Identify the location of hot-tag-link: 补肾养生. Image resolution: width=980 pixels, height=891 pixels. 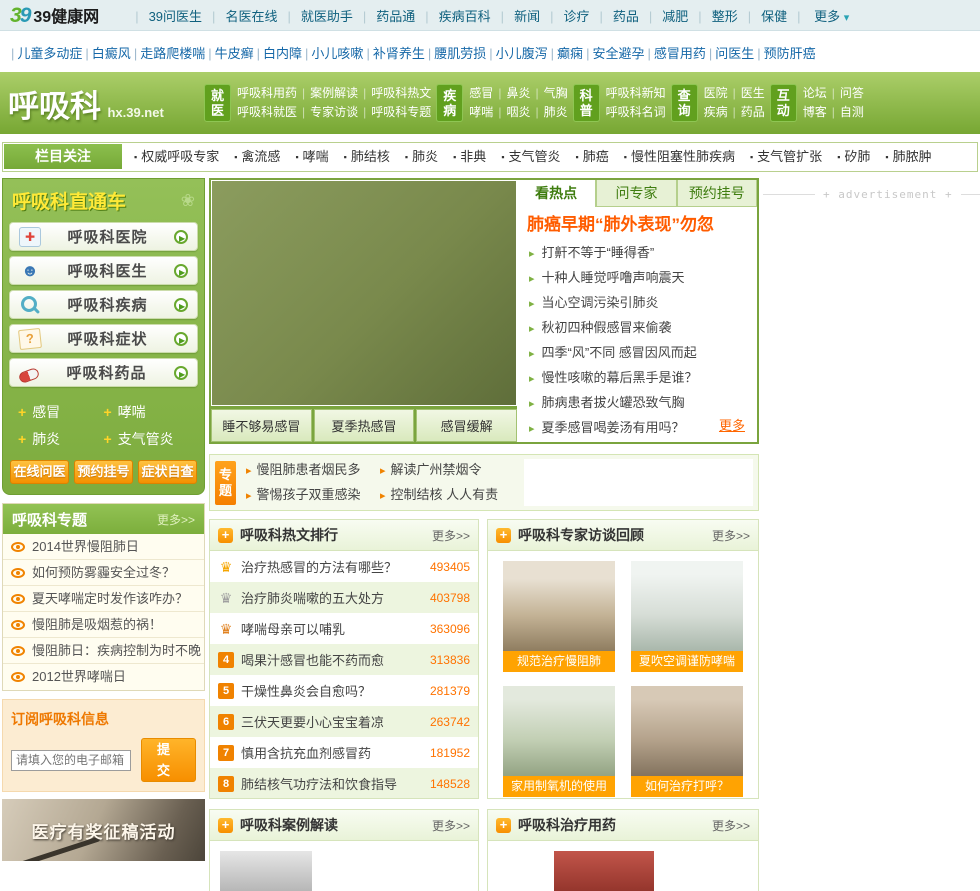
(394, 52).